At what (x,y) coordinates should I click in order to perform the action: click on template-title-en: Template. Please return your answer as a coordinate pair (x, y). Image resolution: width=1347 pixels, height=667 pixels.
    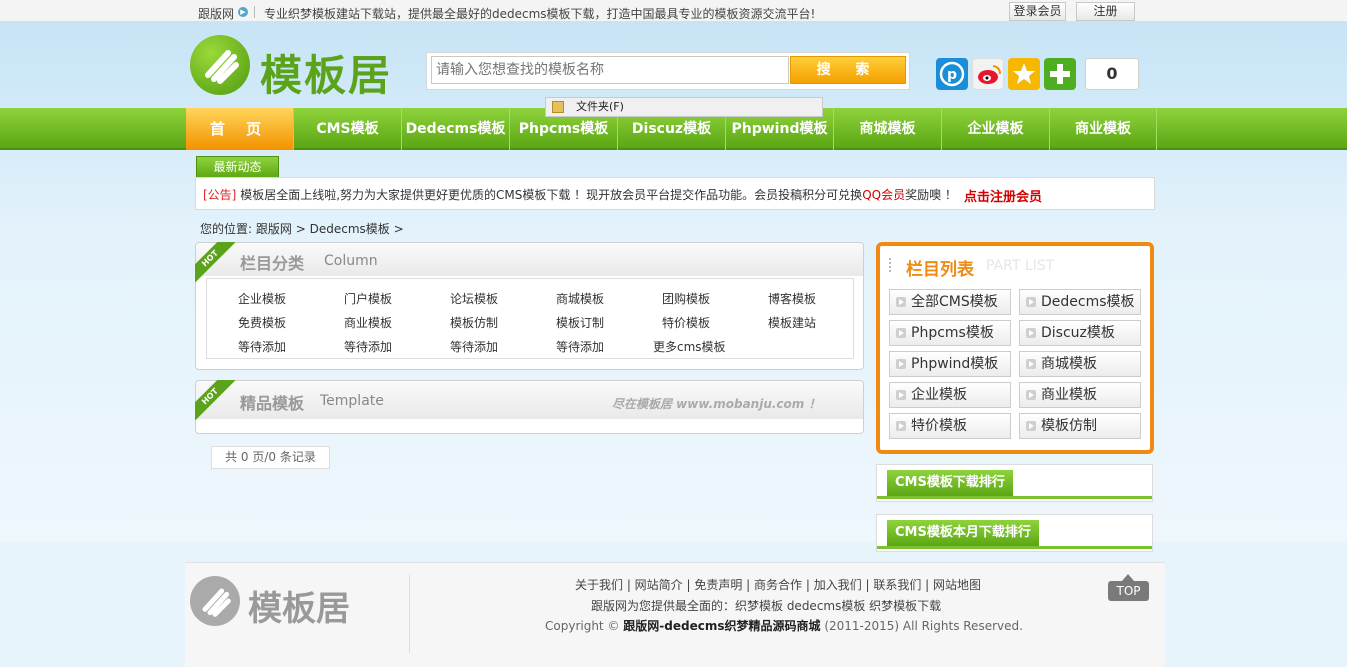
    Looking at the image, I should click on (352, 401).